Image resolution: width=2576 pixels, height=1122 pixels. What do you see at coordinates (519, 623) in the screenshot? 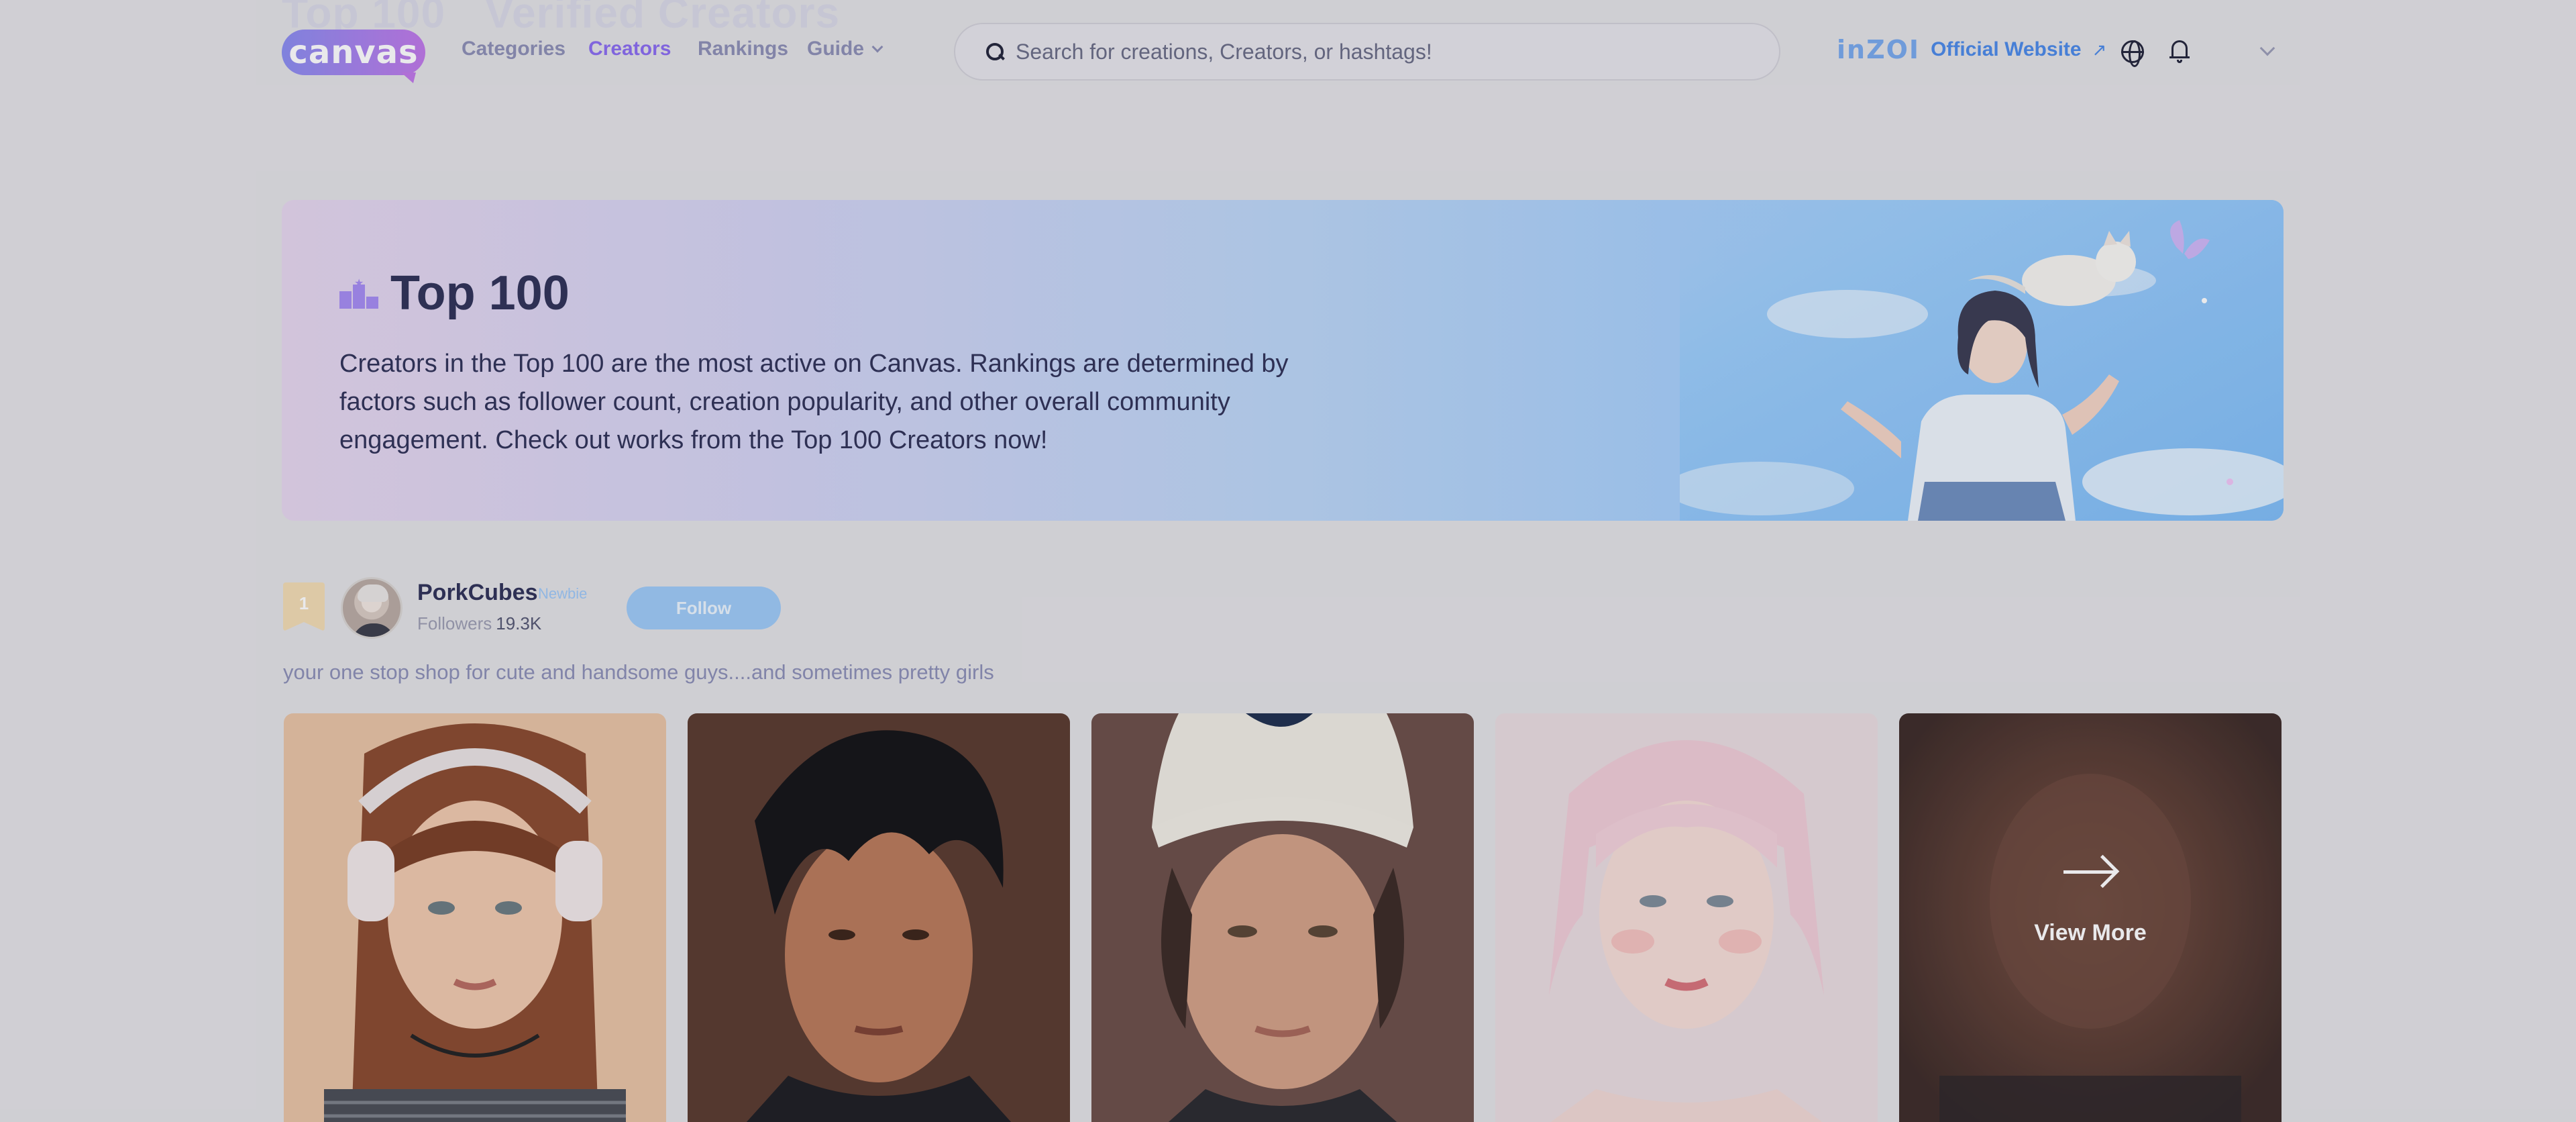
I see `followers-count: 19.3K` at bounding box center [519, 623].